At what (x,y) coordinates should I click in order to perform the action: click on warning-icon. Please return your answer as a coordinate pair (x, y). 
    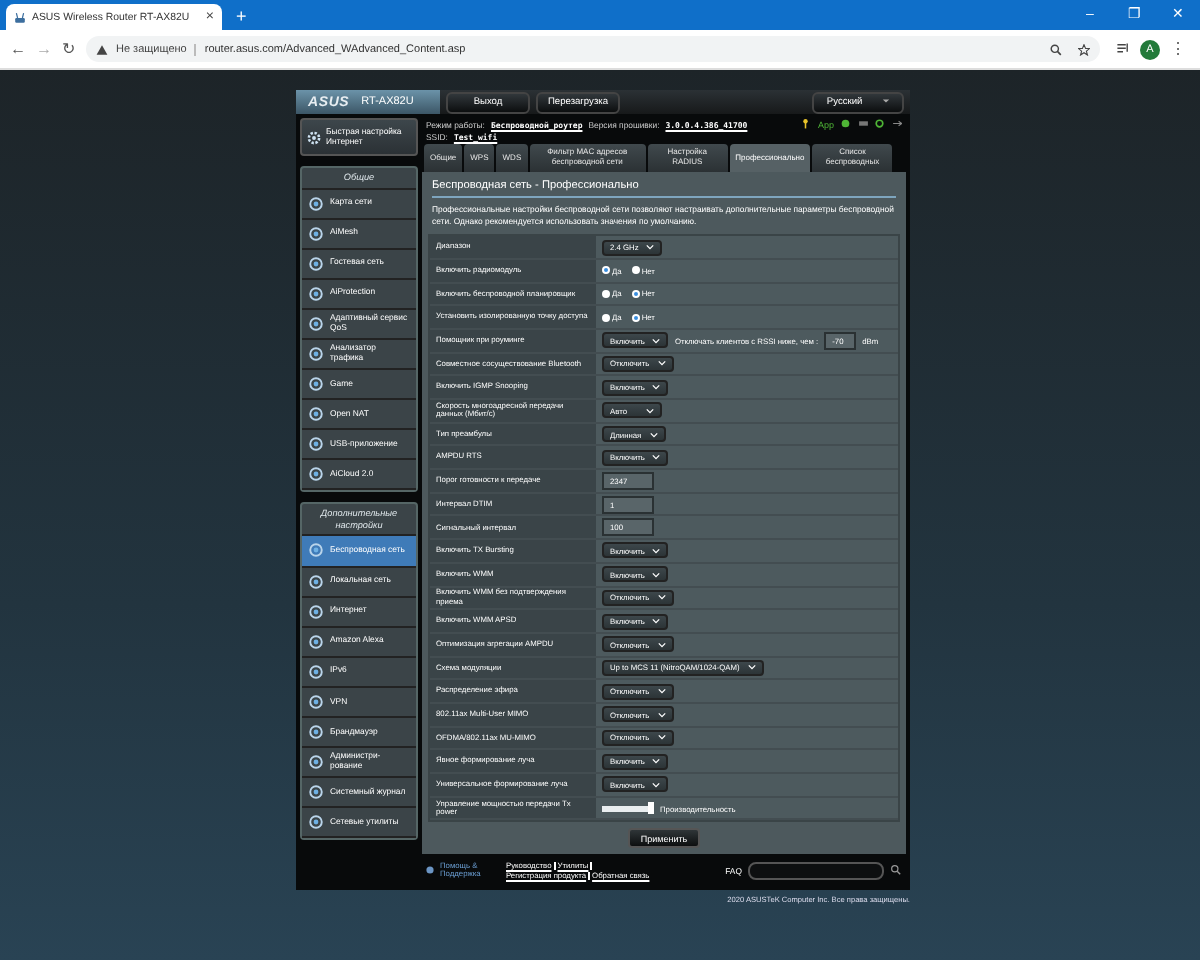
    Looking at the image, I should click on (102, 49).